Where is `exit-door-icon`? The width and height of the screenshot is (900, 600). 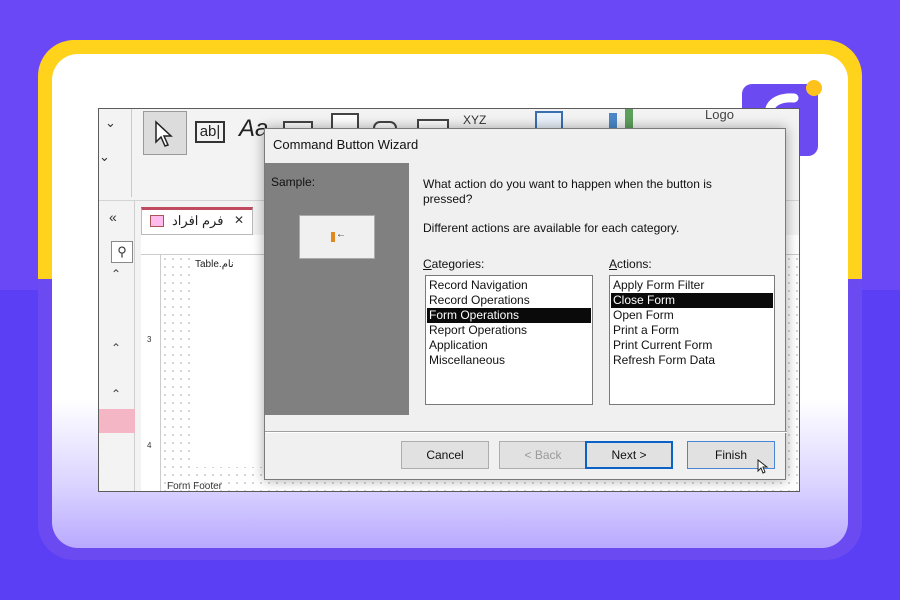 exit-door-icon is located at coordinates (333, 237).